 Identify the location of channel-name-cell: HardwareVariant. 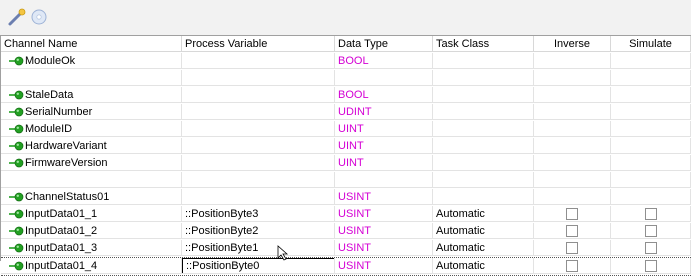
(91, 146).